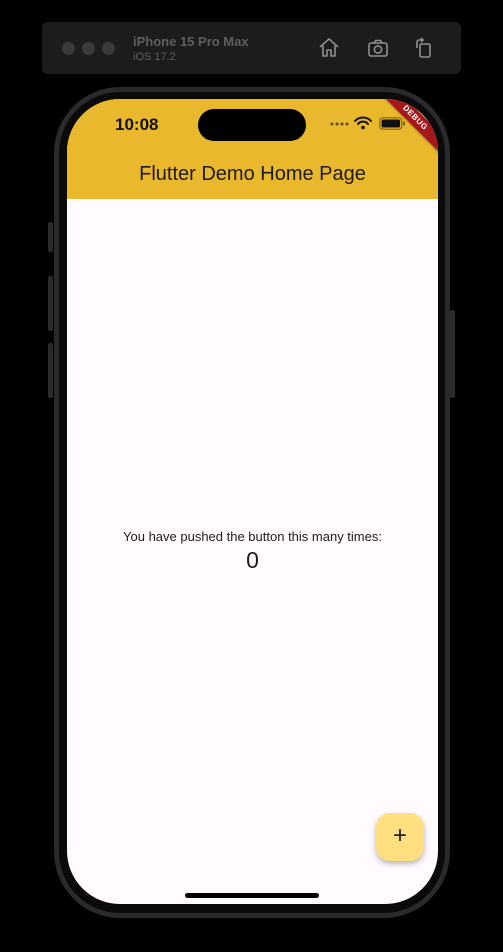 The image size is (503, 952). What do you see at coordinates (68, 48) in the screenshot?
I see `close-window-button` at bounding box center [68, 48].